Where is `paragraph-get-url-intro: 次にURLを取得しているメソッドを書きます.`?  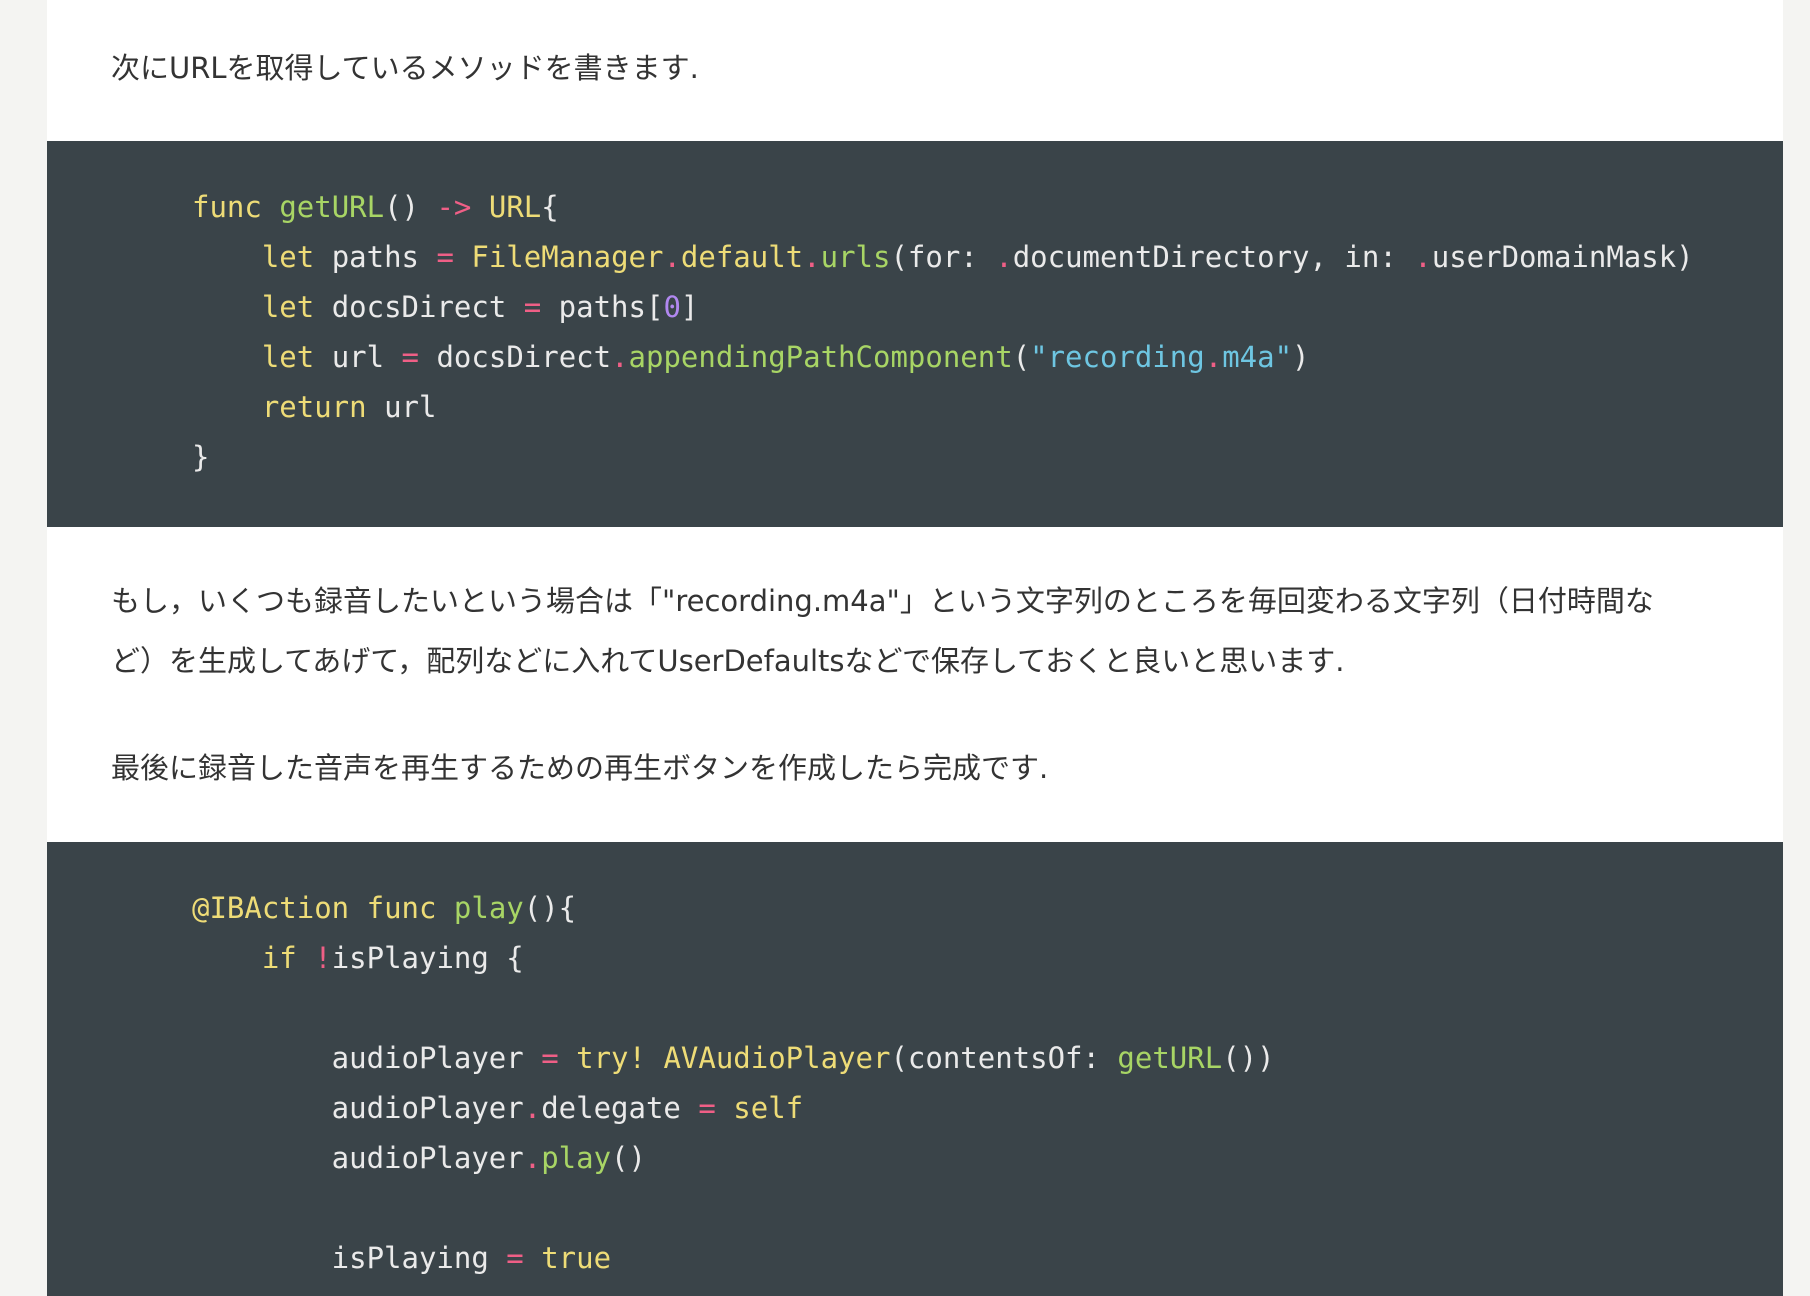 paragraph-get-url-intro: 次にURLを取得しているメソッドを書きます. is located at coordinates (405, 68).